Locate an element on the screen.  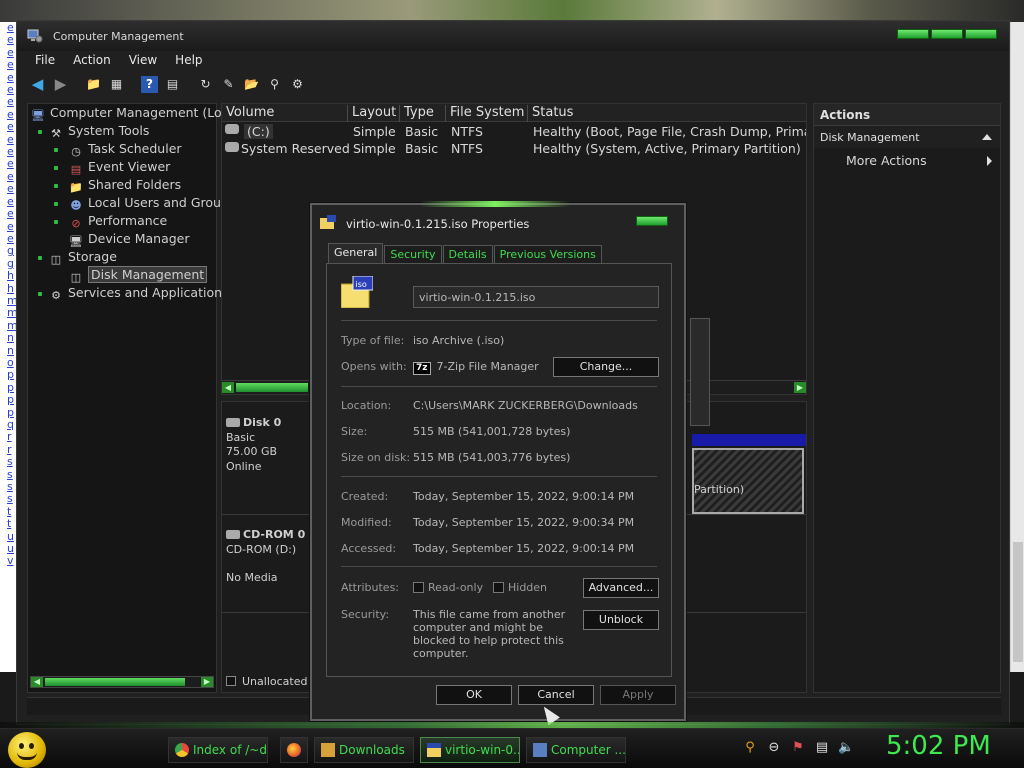
column-status: Status is located at coordinates (667, 113).